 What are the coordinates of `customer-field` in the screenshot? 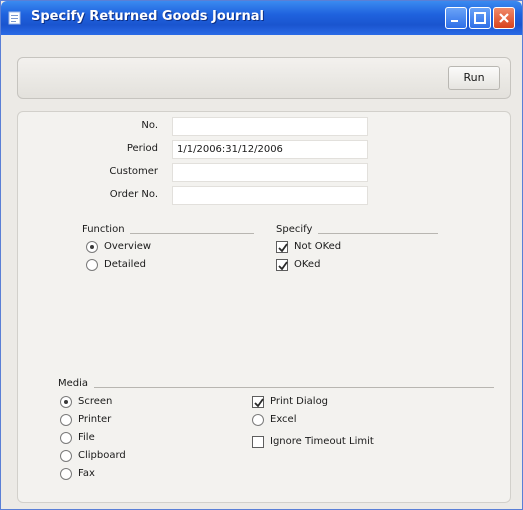 It's located at (270, 172).